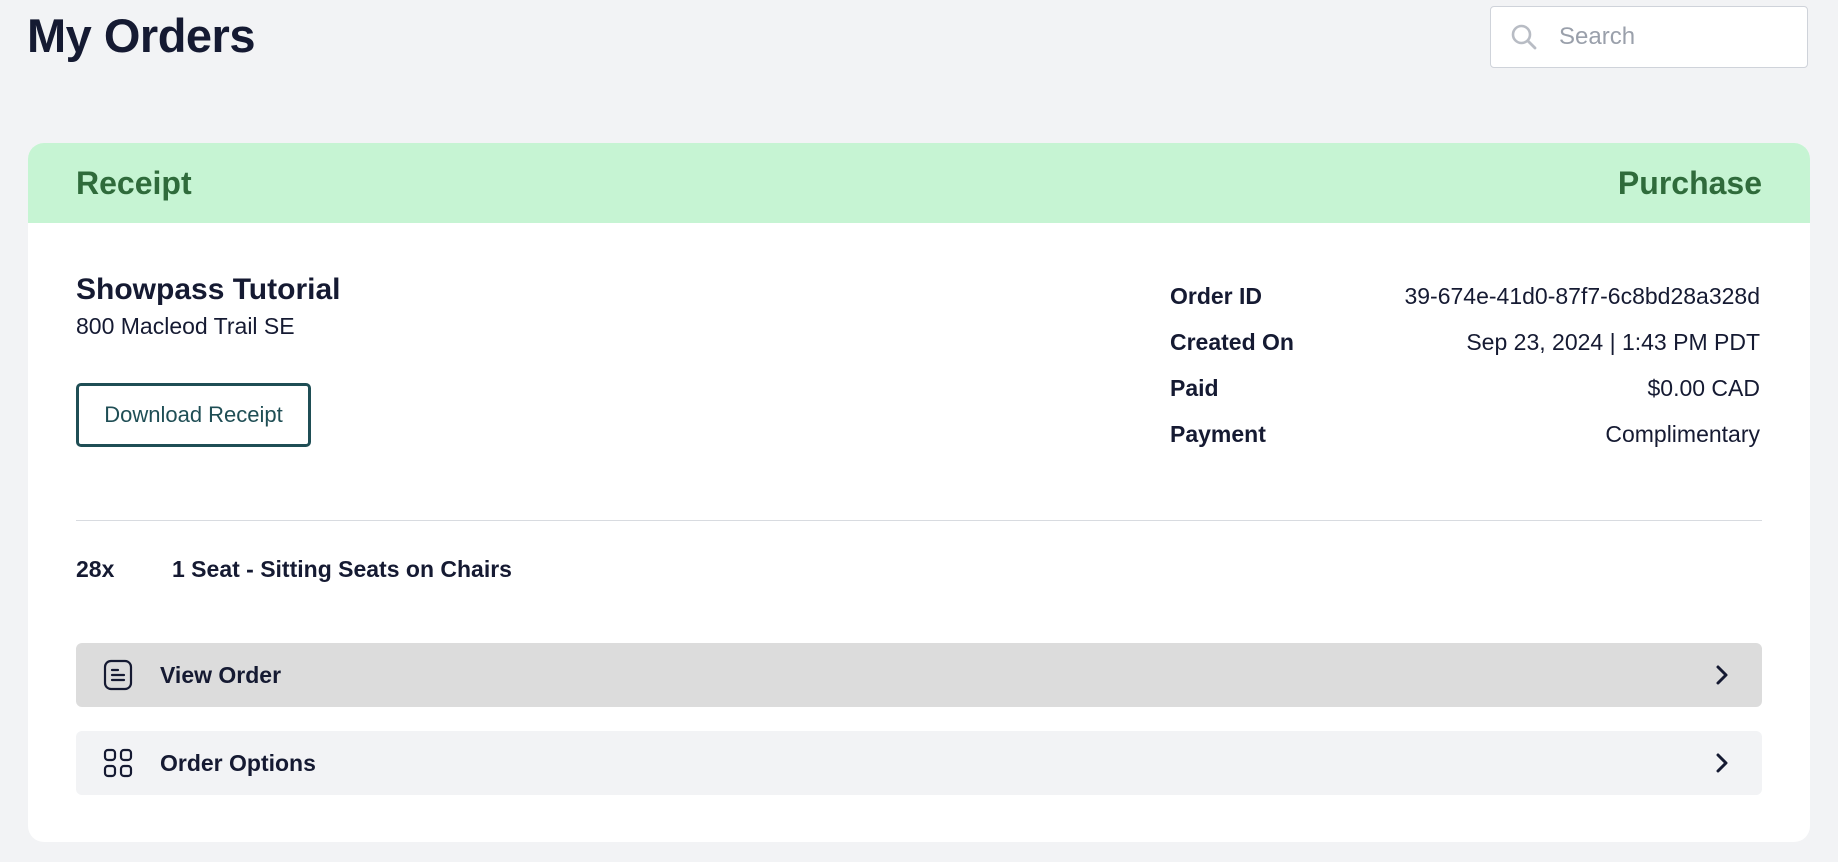 The height and width of the screenshot is (862, 1838). I want to click on detail-label: Payment, so click(1218, 433).